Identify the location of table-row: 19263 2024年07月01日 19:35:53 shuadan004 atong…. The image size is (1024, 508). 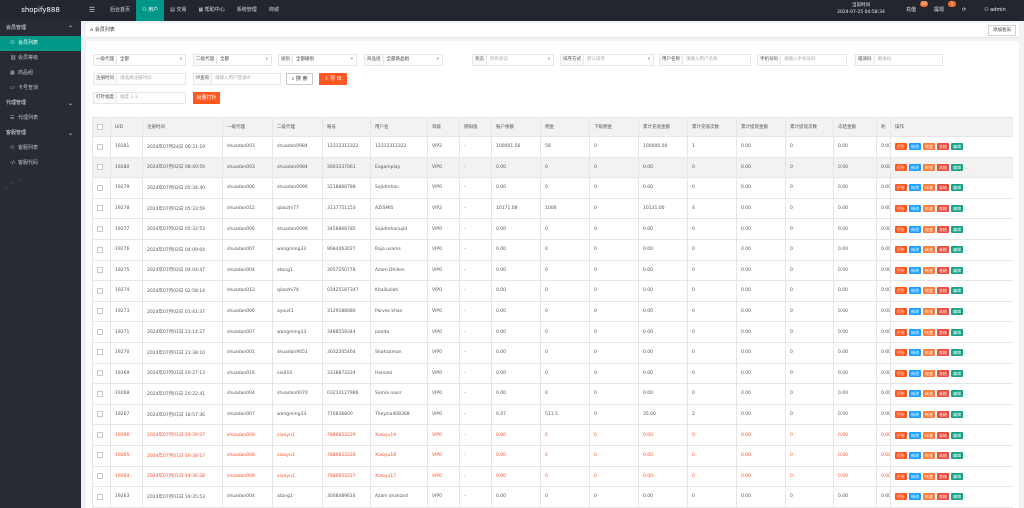
(552, 497).